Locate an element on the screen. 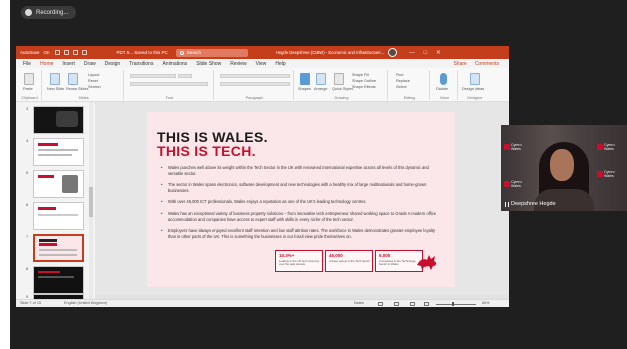 Image resolution: width=627 pixels, height=349 pixels. autosave-toggle: On is located at coordinates (47, 52).